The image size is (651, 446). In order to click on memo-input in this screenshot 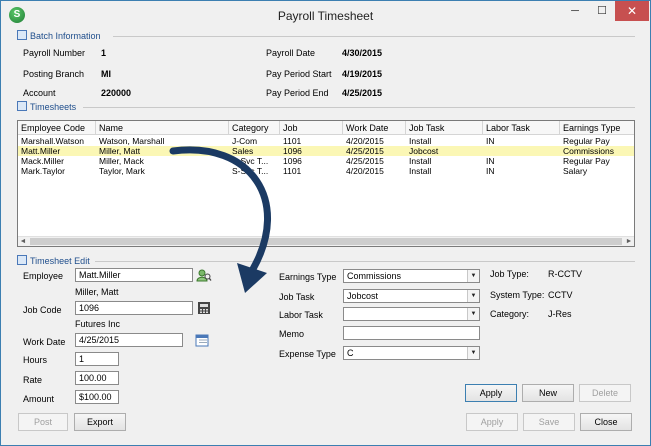, I will do `click(411, 333)`.